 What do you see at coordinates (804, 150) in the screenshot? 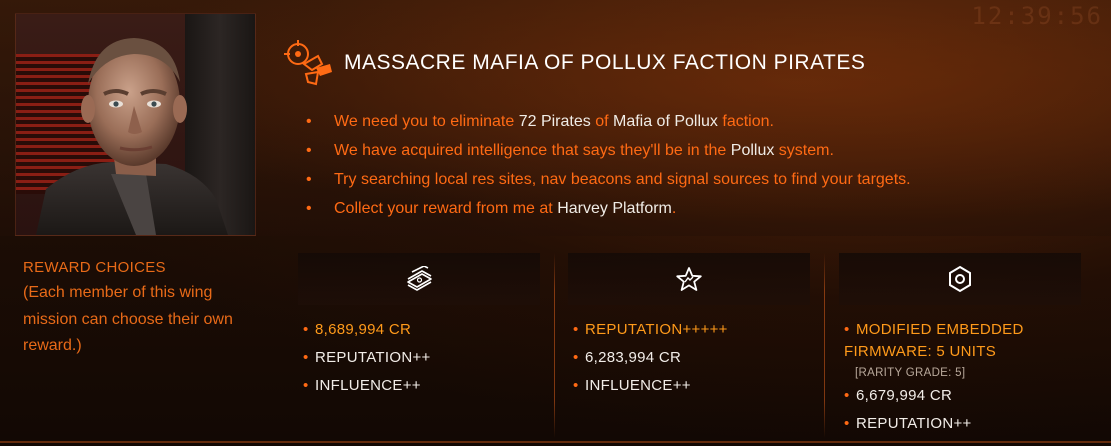
I see `briefing-text: system.` at bounding box center [804, 150].